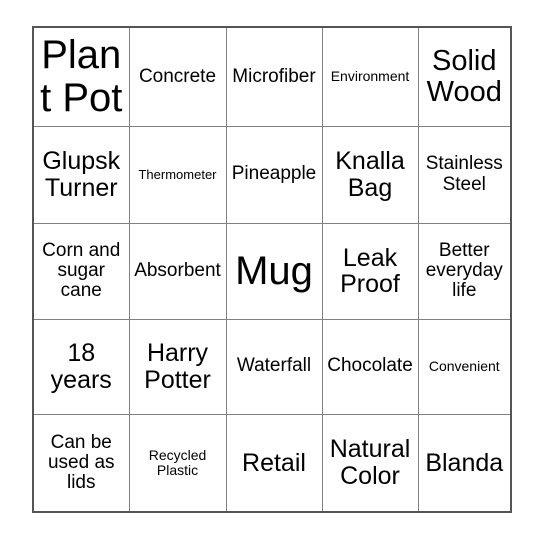 Image resolution: width=544 pixels, height=544 pixels. I want to click on bingo-cell-r0c1: Concrete, so click(177, 77).